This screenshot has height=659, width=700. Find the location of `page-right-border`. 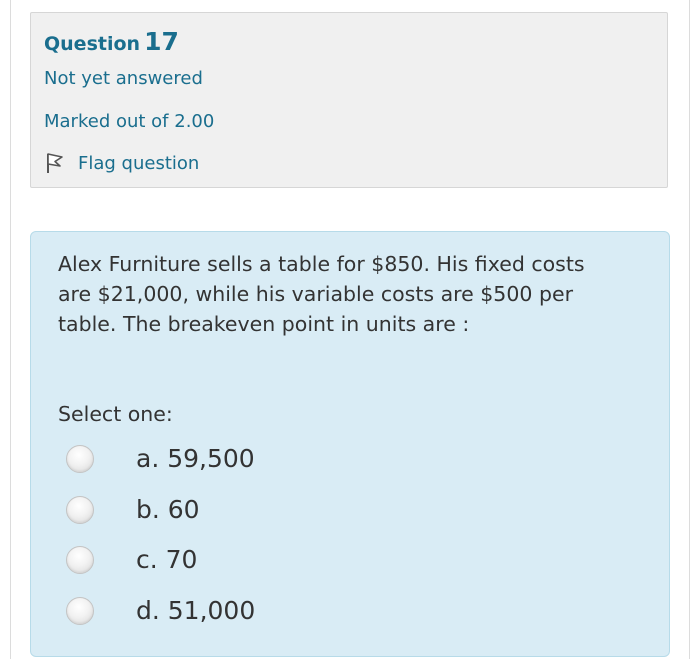

page-right-border is located at coordinates (689, 329).